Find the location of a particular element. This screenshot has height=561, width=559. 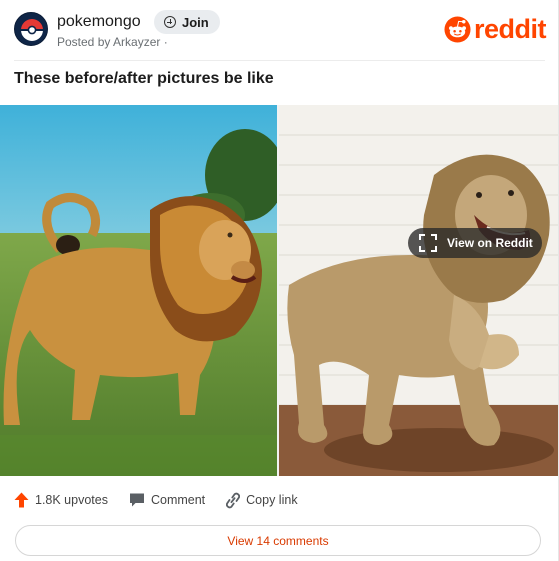

view-comments-button: View 14 comments is located at coordinates (278, 540).